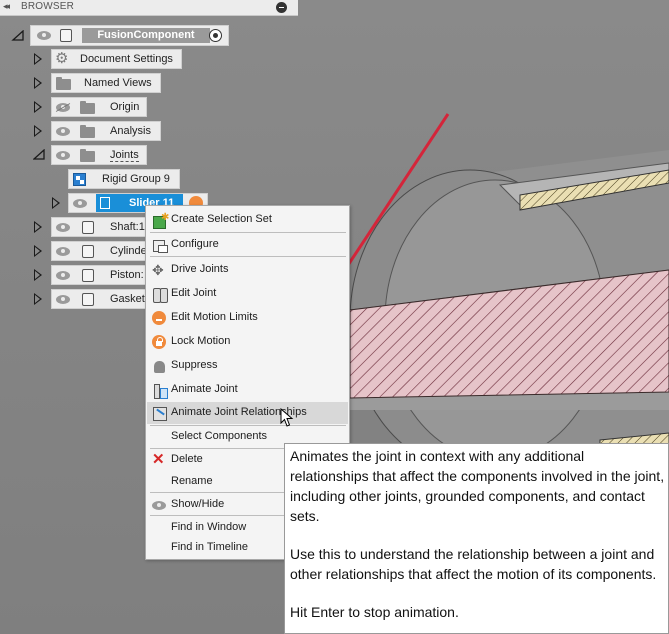 This screenshot has width=669, height=634. Describe the element at coordinates (187, 459) in the screenshot. I see `menu-item-label: Delete` at that location.